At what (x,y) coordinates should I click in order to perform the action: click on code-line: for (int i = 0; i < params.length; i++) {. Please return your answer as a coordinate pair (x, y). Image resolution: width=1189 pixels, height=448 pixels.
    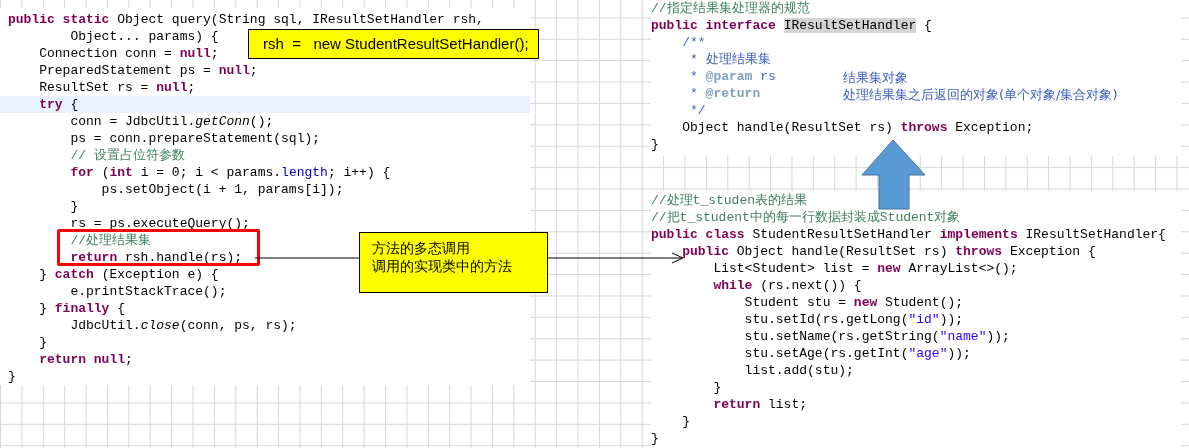
    Looking at the image, I should click on (230, 172).